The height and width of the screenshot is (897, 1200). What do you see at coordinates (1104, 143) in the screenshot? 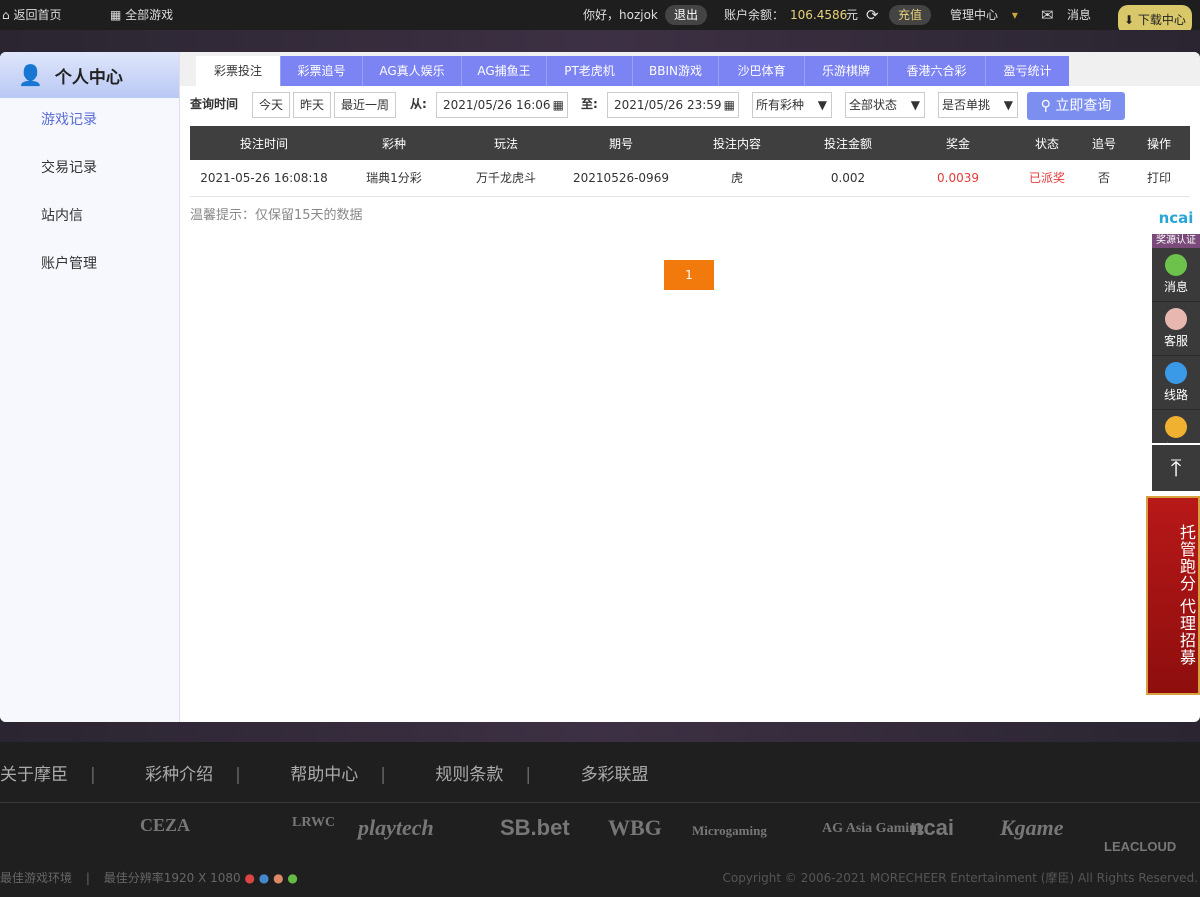
I see `col-header: 追号` at bounding box center [1104, 143].